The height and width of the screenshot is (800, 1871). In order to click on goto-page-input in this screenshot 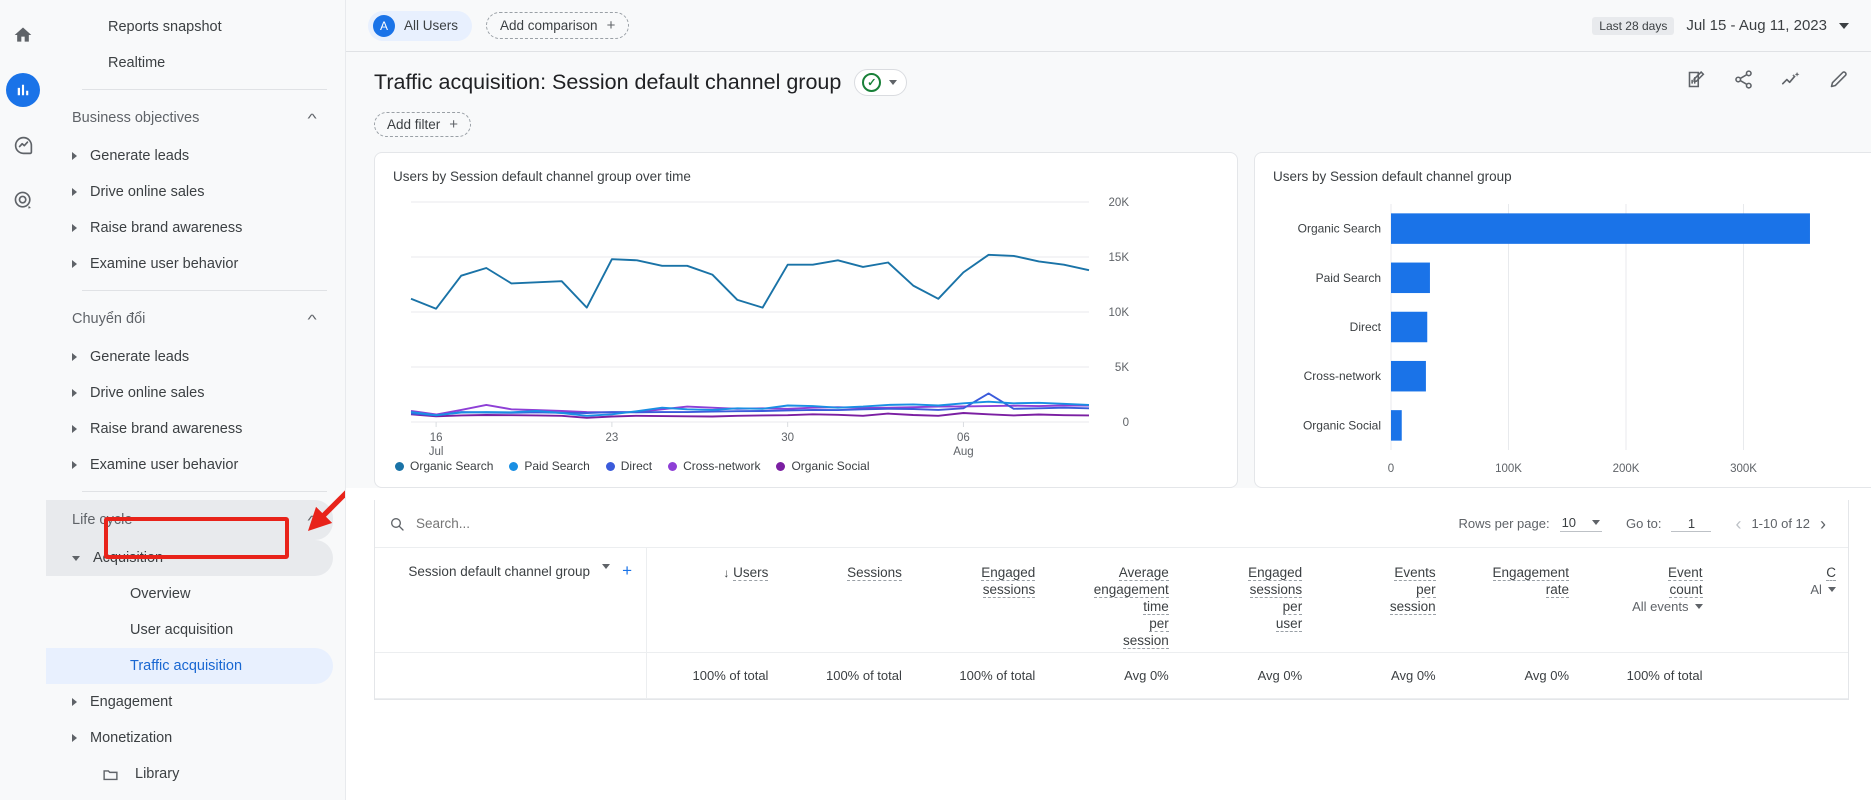, I will do `click(1691, 523)`.